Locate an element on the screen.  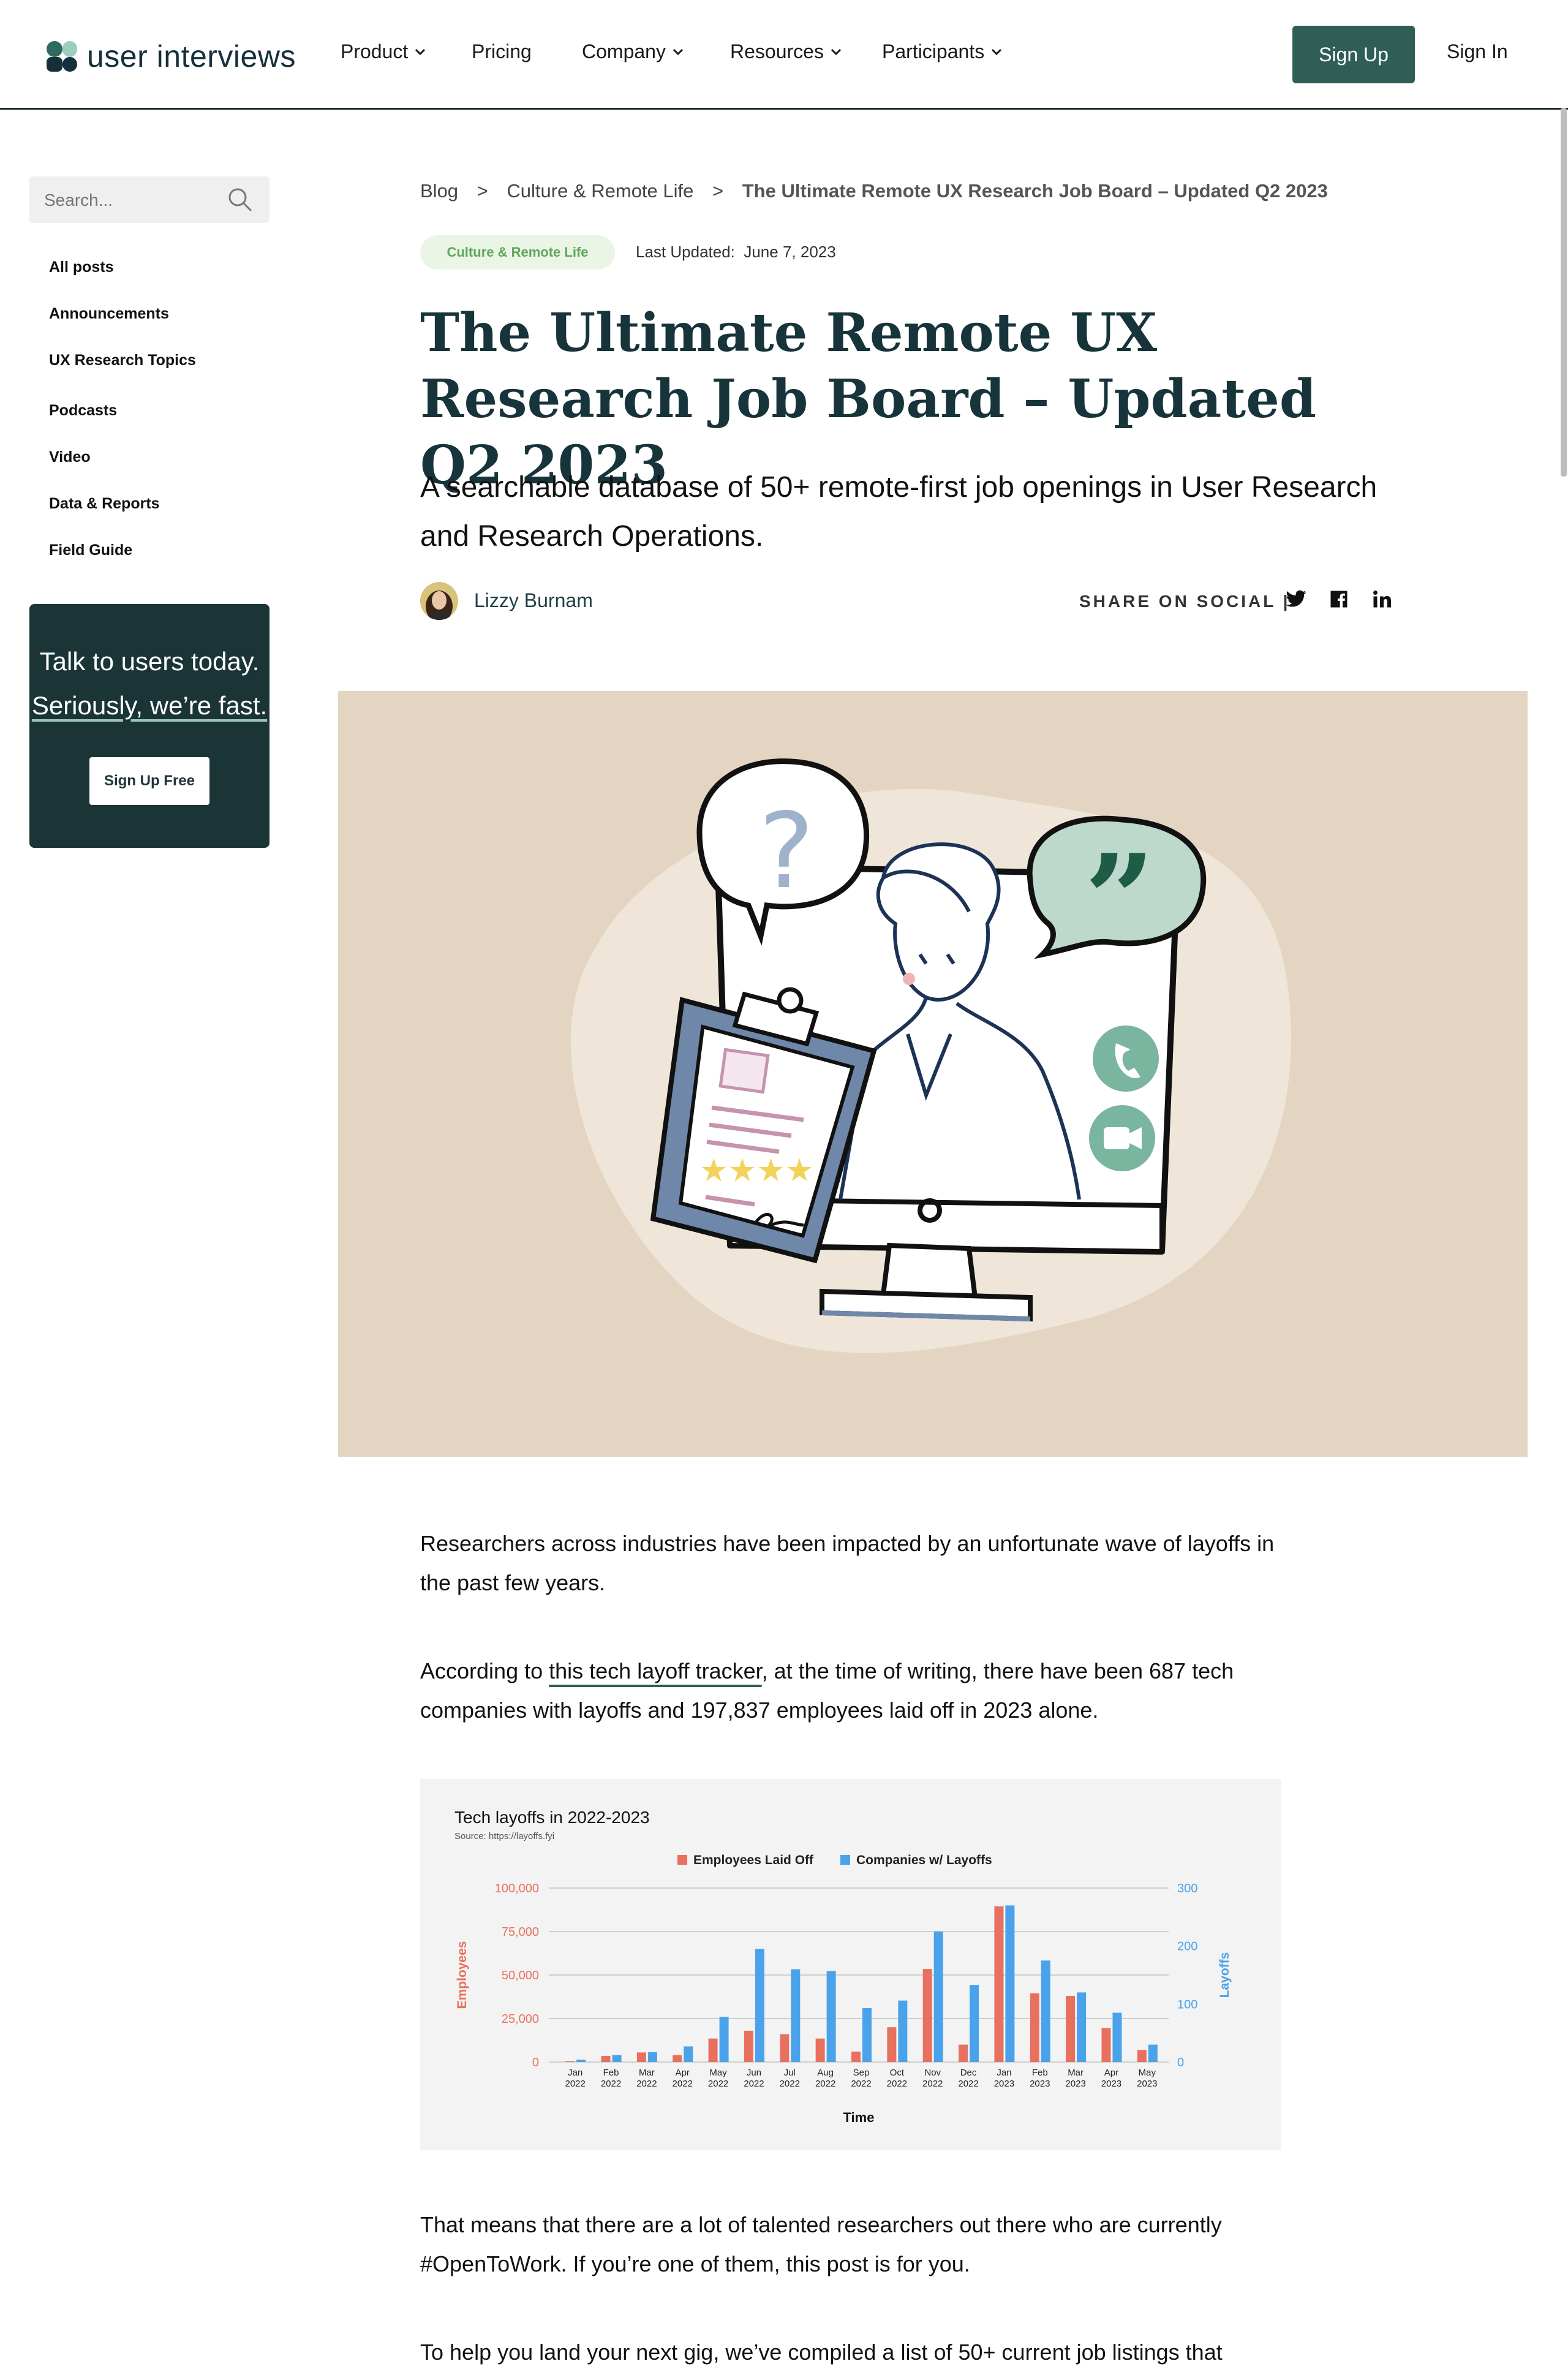
sidebar-item-all-posts: All posts is located at coordinates (82, 267).